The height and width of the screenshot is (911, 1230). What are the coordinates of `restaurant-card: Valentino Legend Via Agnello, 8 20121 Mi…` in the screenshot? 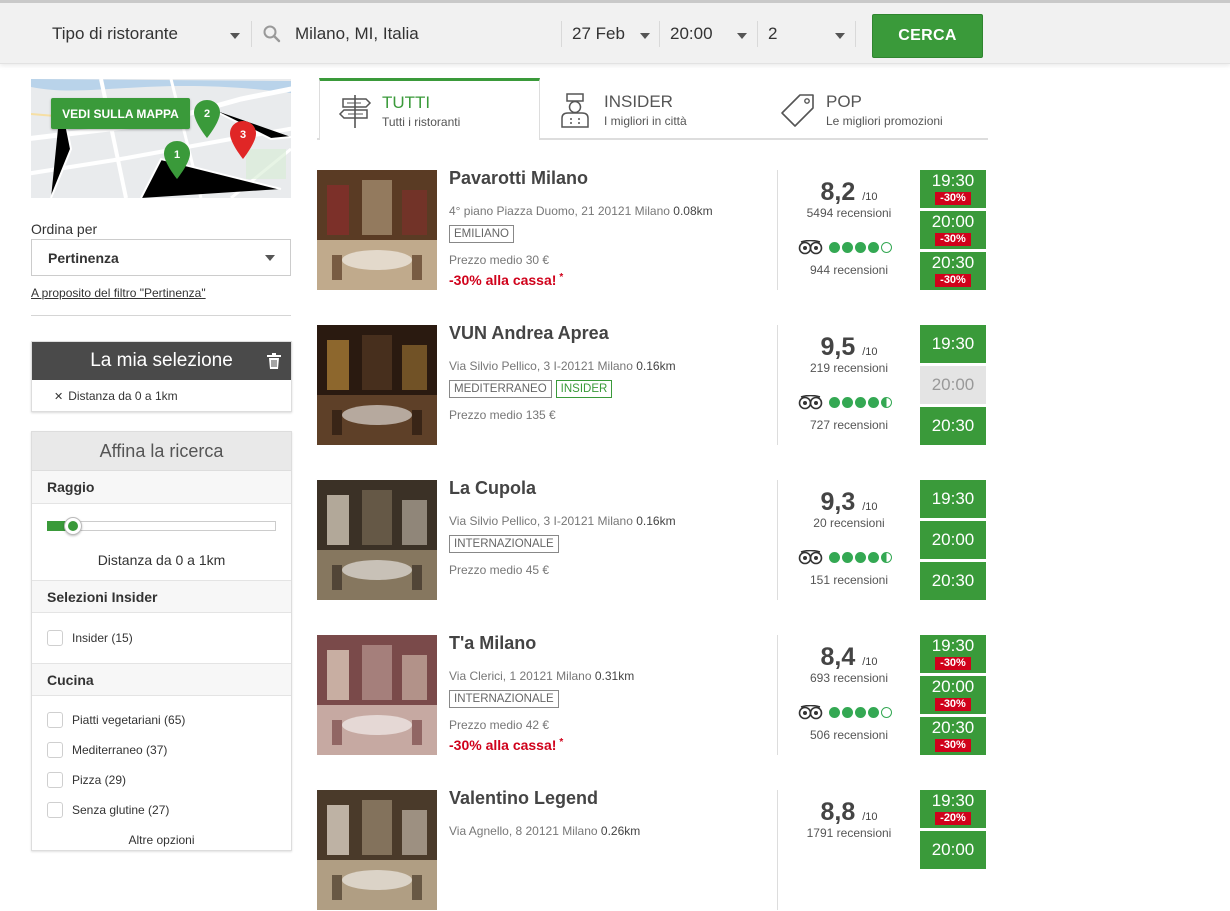 It's located at (652, 849).